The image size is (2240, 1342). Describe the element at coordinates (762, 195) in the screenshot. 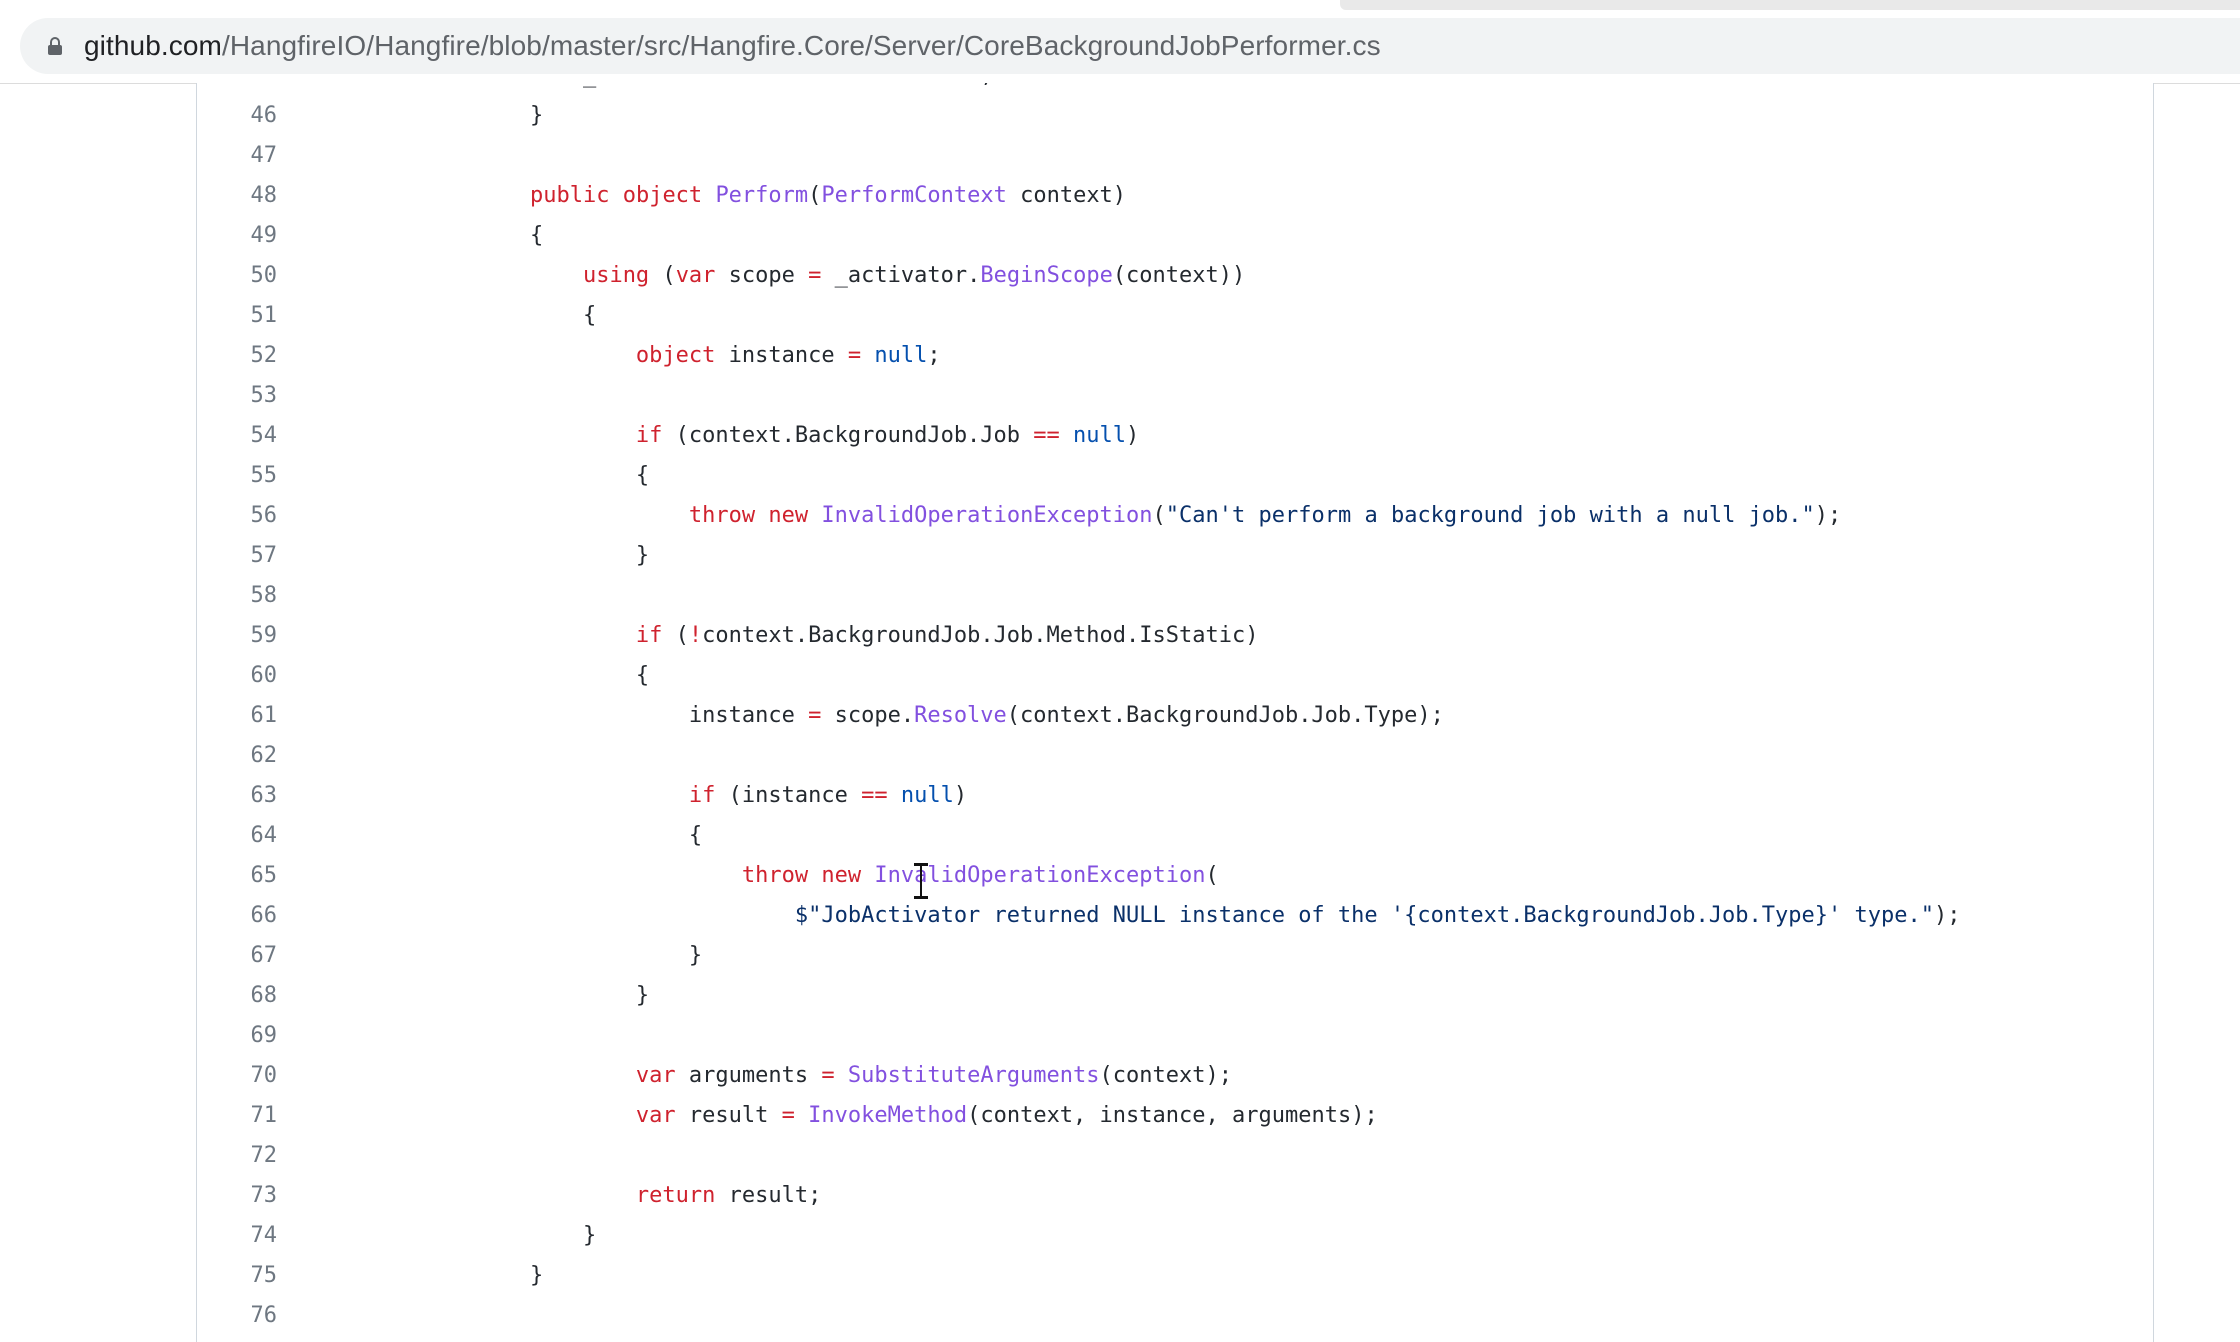

I see `code-token: Perform` at that location.